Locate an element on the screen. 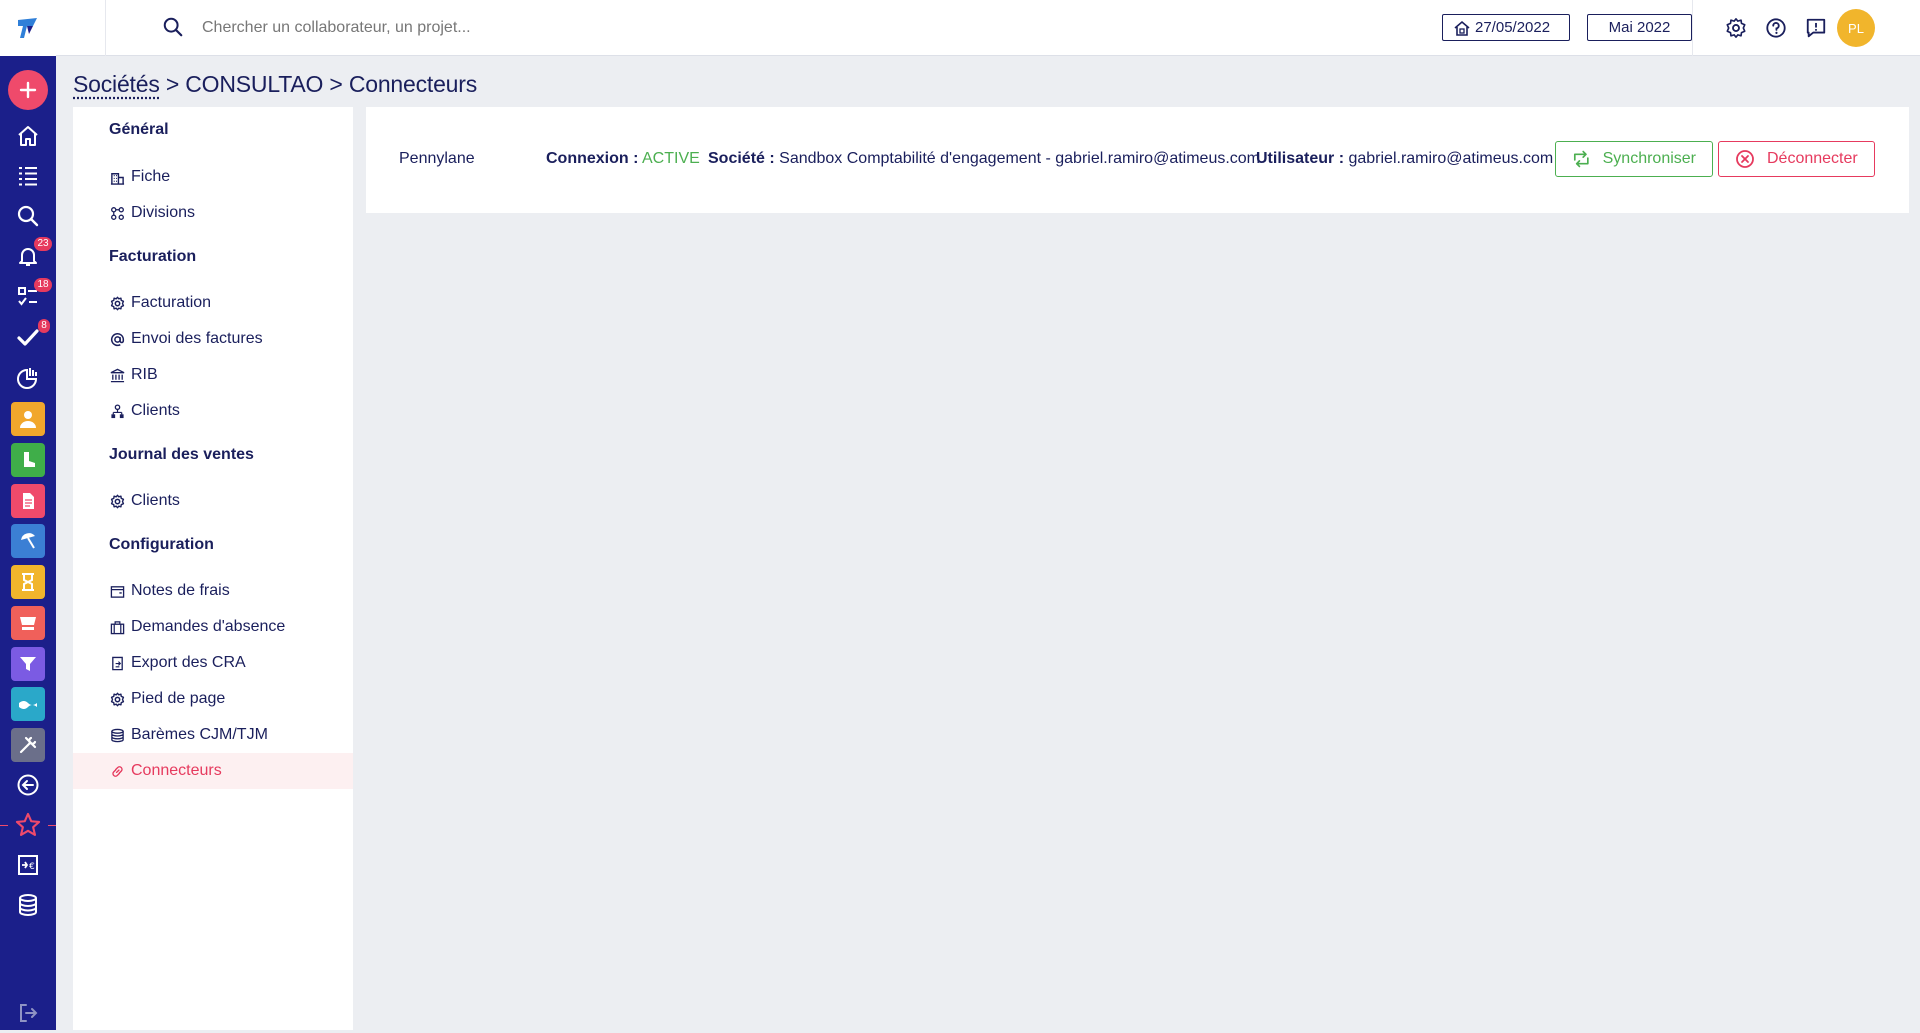  plus-icon is located at coordinates (28, 90).